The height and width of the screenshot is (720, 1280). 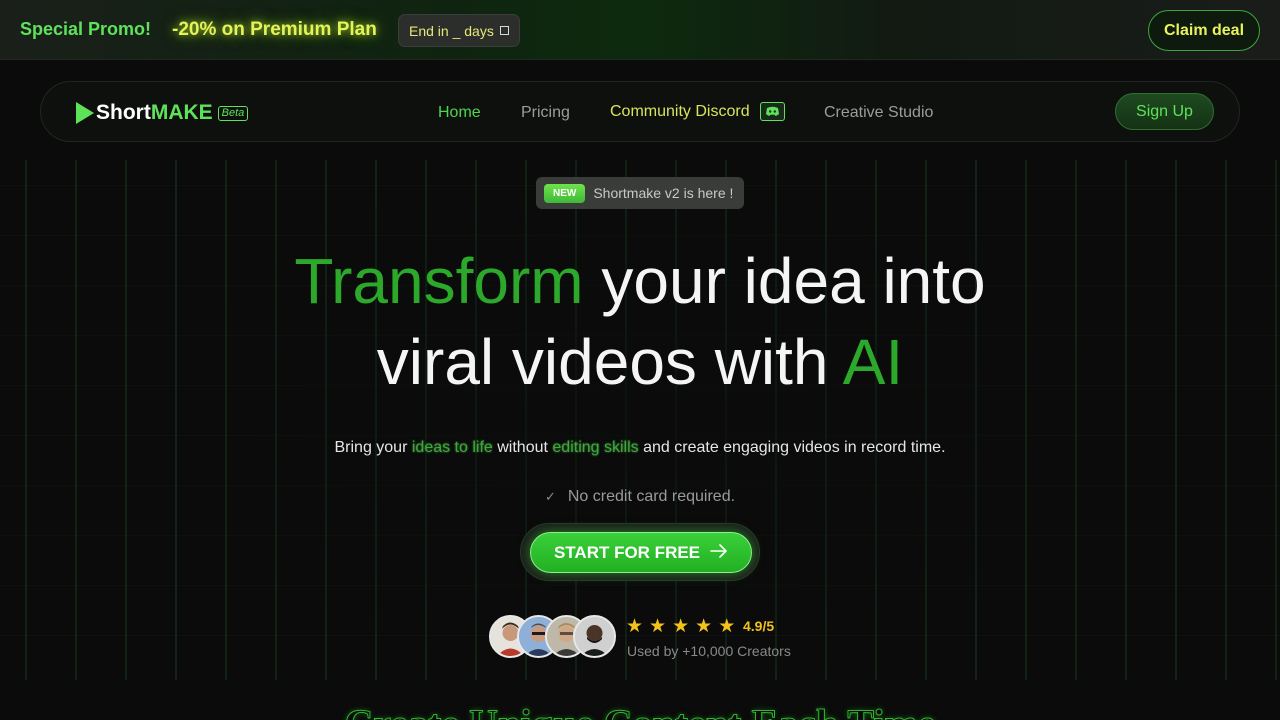 I want to click on rating-value: 4.9/5, so click(x=759, y=626).